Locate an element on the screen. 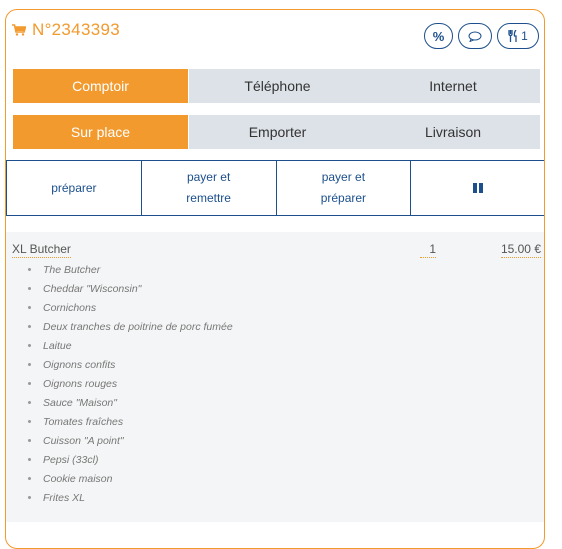  pause-icon is located at coordinates (478, 188).